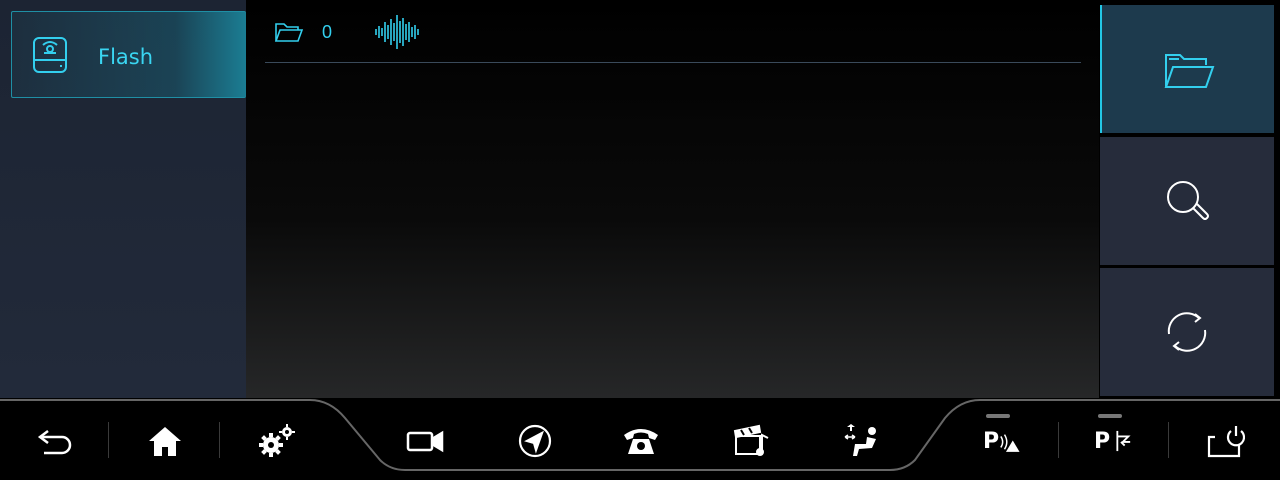 The height and width of the screenshot is (480, 1280). I want to click on park-sensor-button: P, so click(1002, 441).